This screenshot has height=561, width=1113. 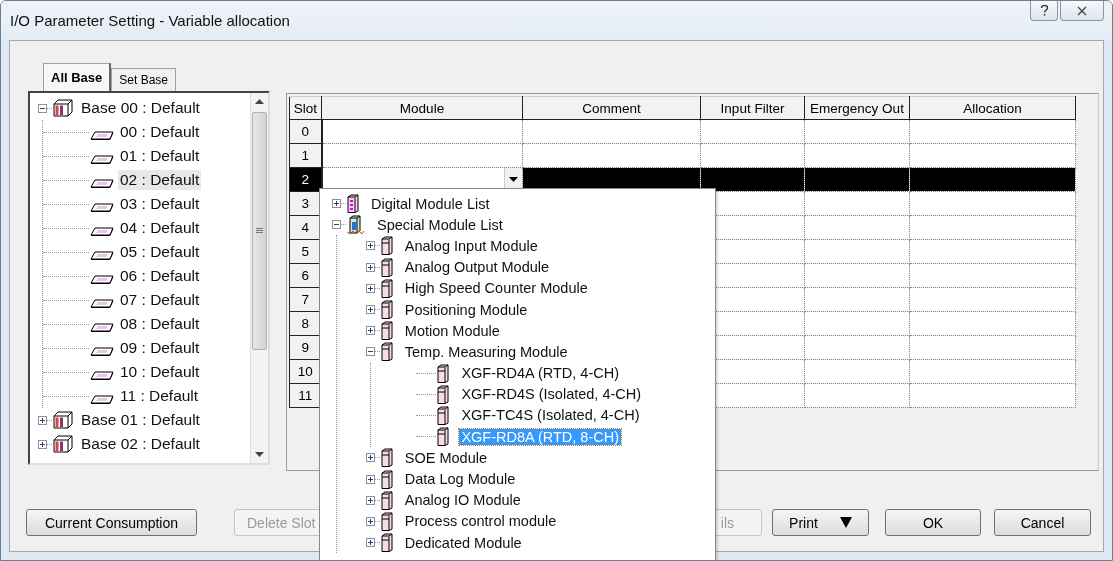 What do you see at coordinates (752, 108) in the screenshot?
I see `column-header: Input Filter` at bounding box center [752, 108].